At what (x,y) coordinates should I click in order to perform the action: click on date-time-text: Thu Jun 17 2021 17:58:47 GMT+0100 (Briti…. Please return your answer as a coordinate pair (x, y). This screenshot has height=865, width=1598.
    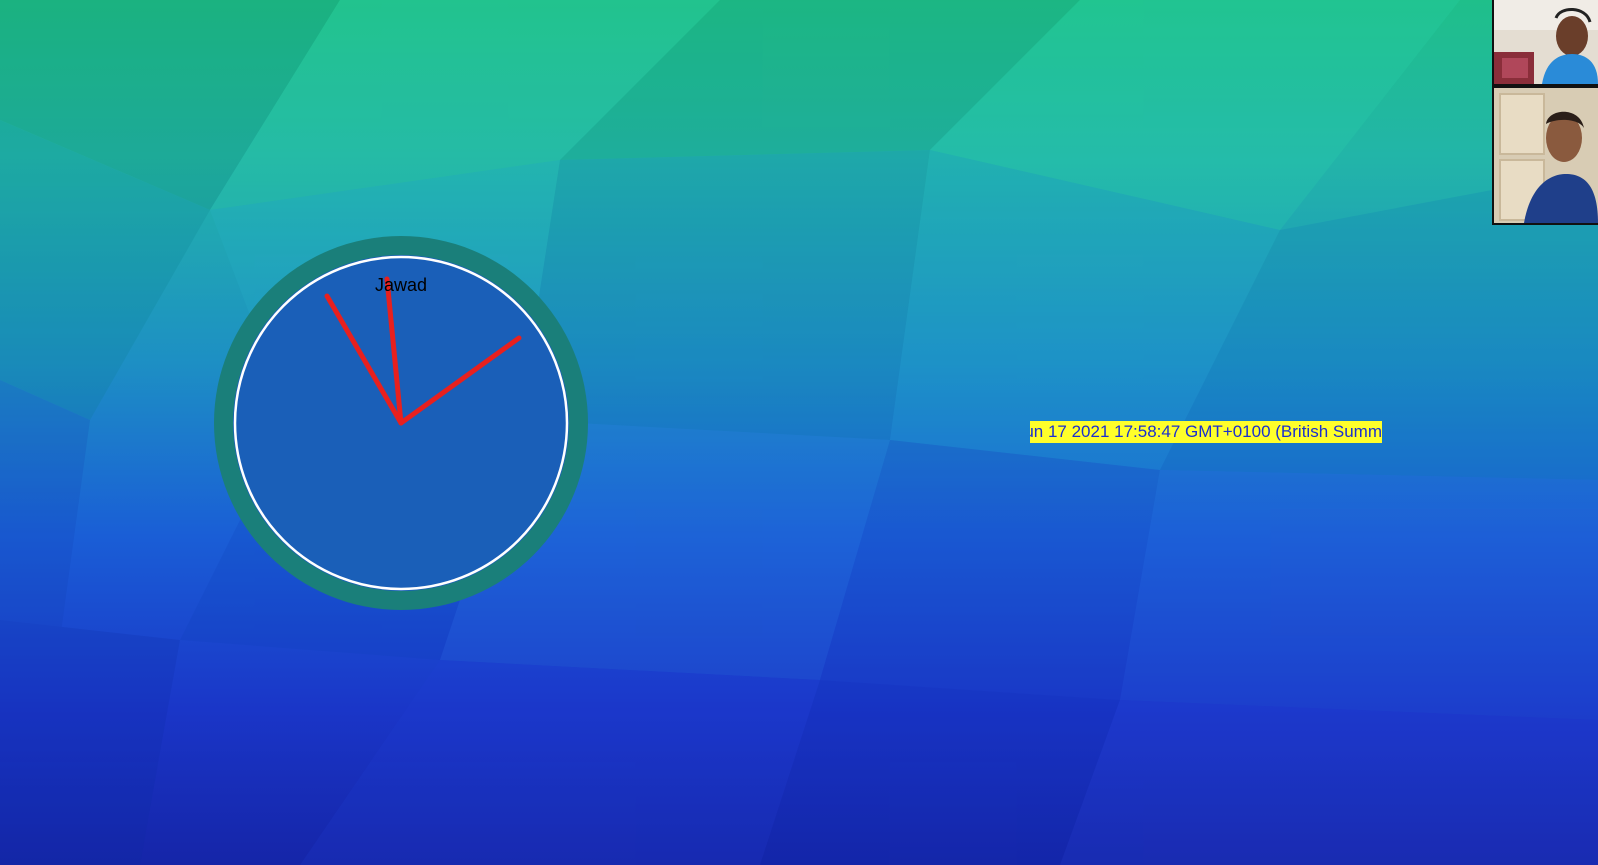
    Looking at the image, I should click on (1206, 431).